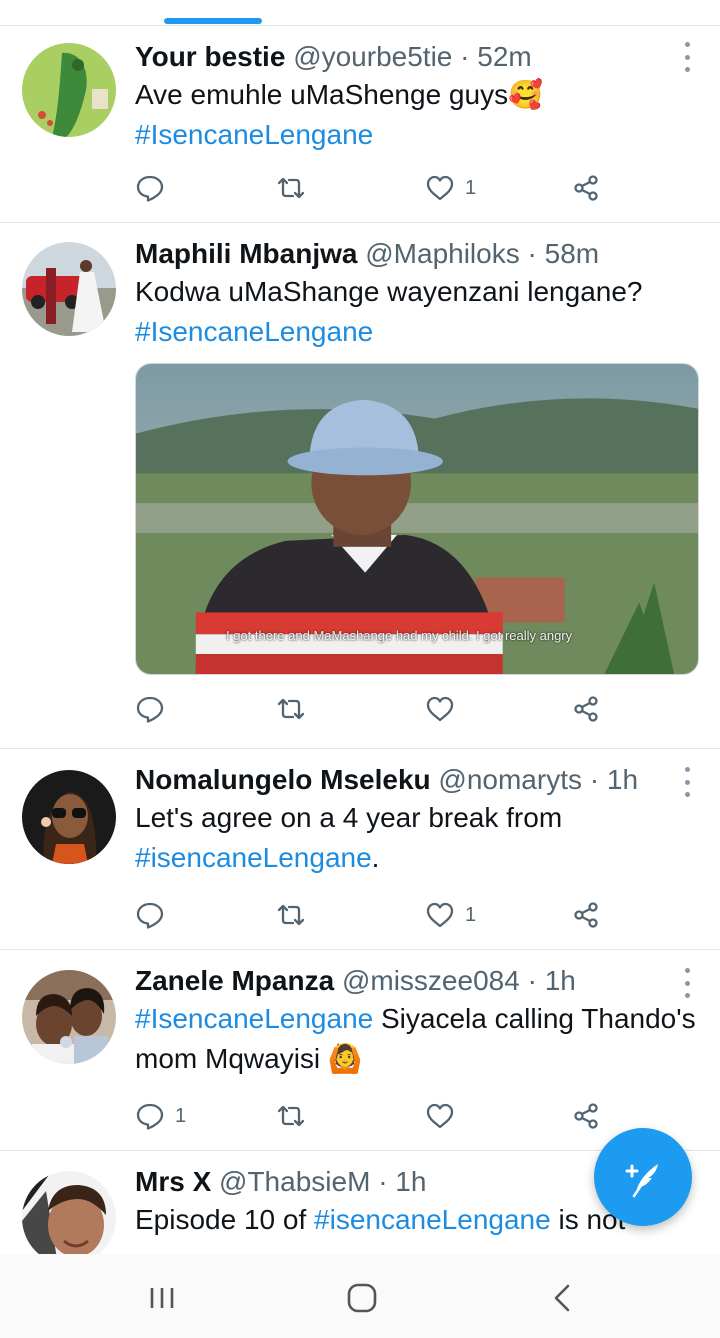  I want to click on home-button, so click(362, 1298).